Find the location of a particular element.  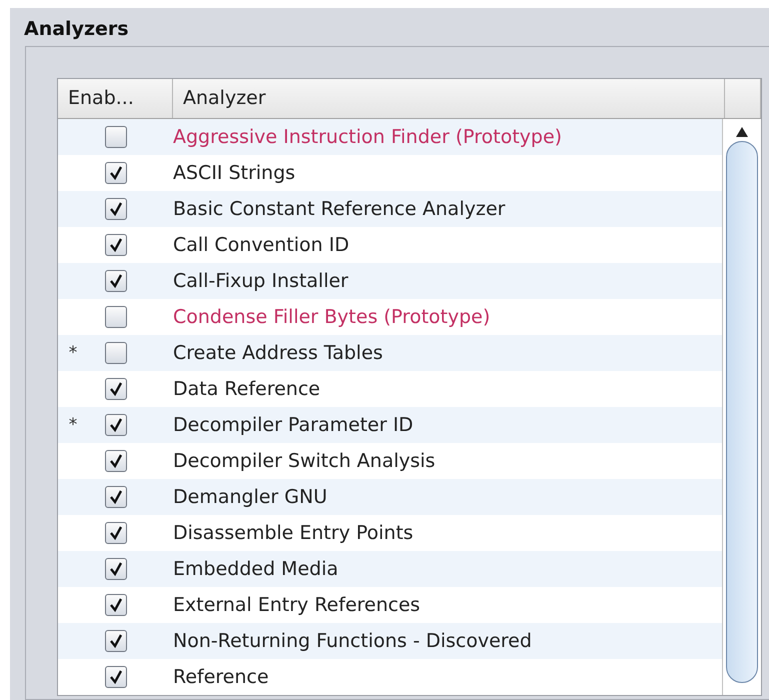

table-row: * Decompiler Parameter ID is located at coordinates (390, 425).